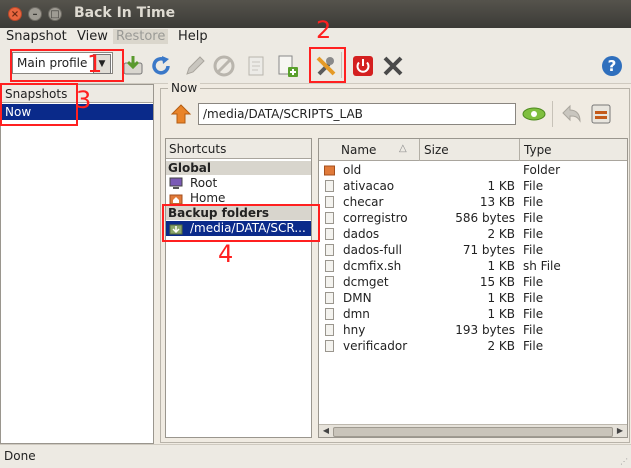 This screenshot has width=631, height=468. I want to click on window-title: Back In Time, so click(125, 13).